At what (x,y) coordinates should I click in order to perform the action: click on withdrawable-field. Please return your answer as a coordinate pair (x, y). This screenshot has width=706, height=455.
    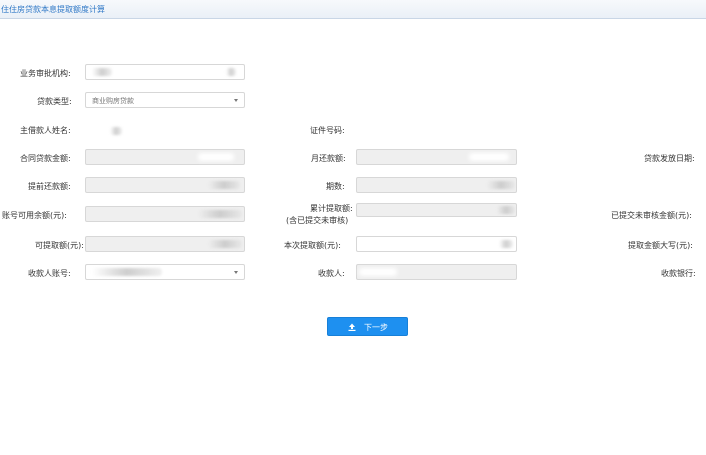
    Looking at the image, I should click on (165, 244).